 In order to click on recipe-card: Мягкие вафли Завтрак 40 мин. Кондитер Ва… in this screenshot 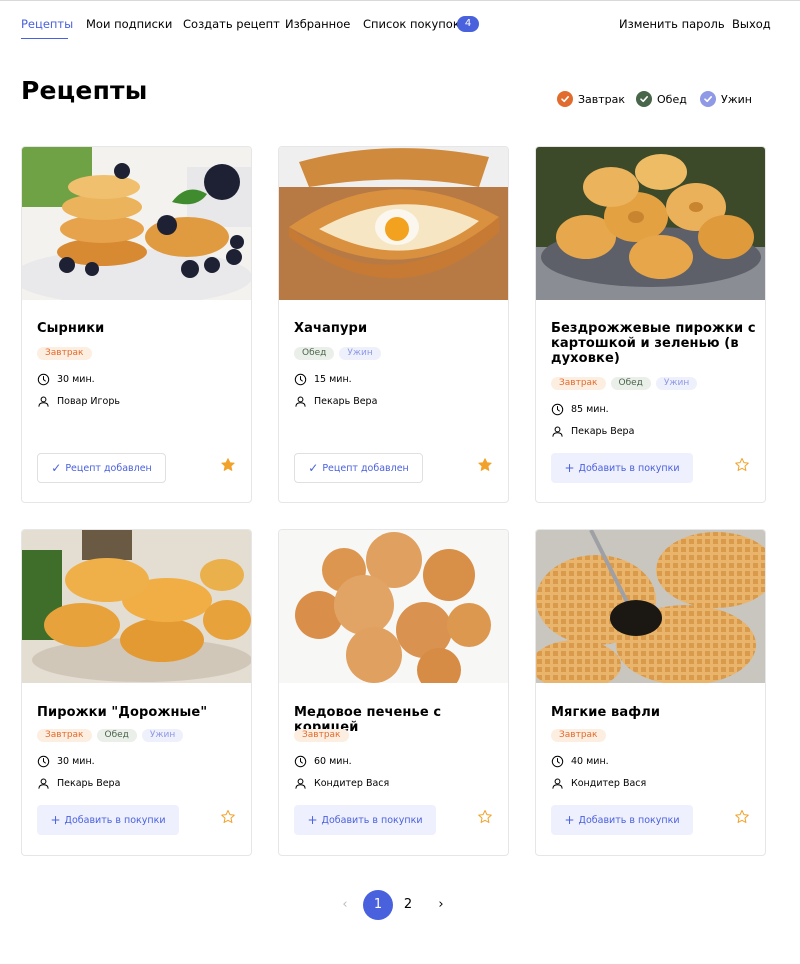, I will do `click(650, 692)`.